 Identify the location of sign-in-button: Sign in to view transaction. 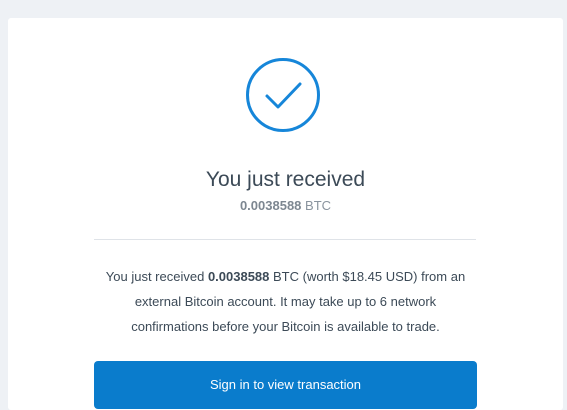
(285, 385).